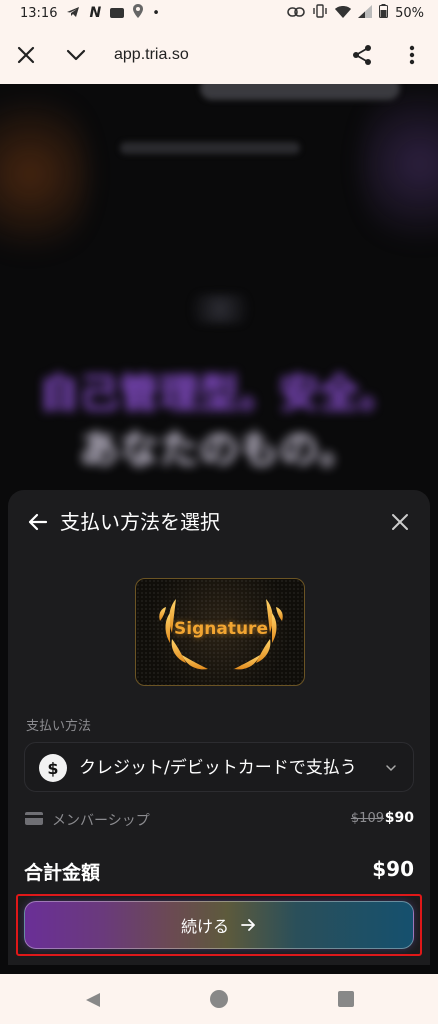 This screenshot has width=438, height=1024. What do you see at coordinates (140, 522) in the screenshot?
I see `sheet-title: 支払い方法を選択` at bounding box center [140, 522].